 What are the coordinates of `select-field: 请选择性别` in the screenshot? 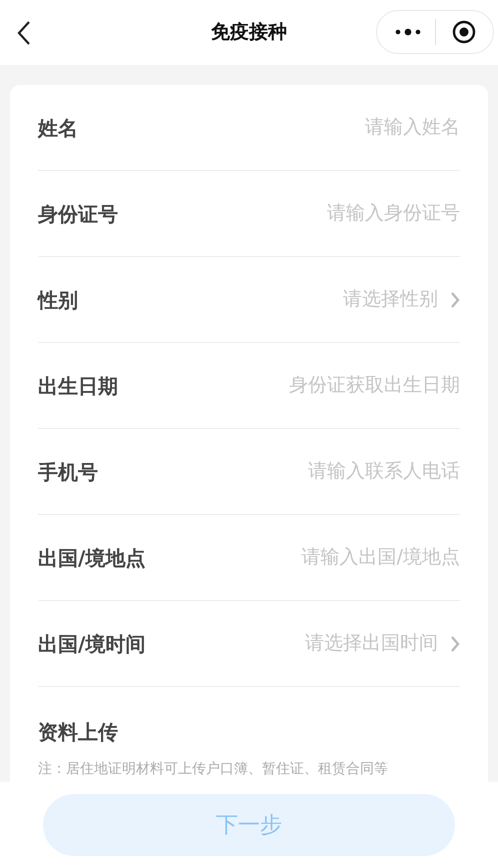 It's located at (401, 299).